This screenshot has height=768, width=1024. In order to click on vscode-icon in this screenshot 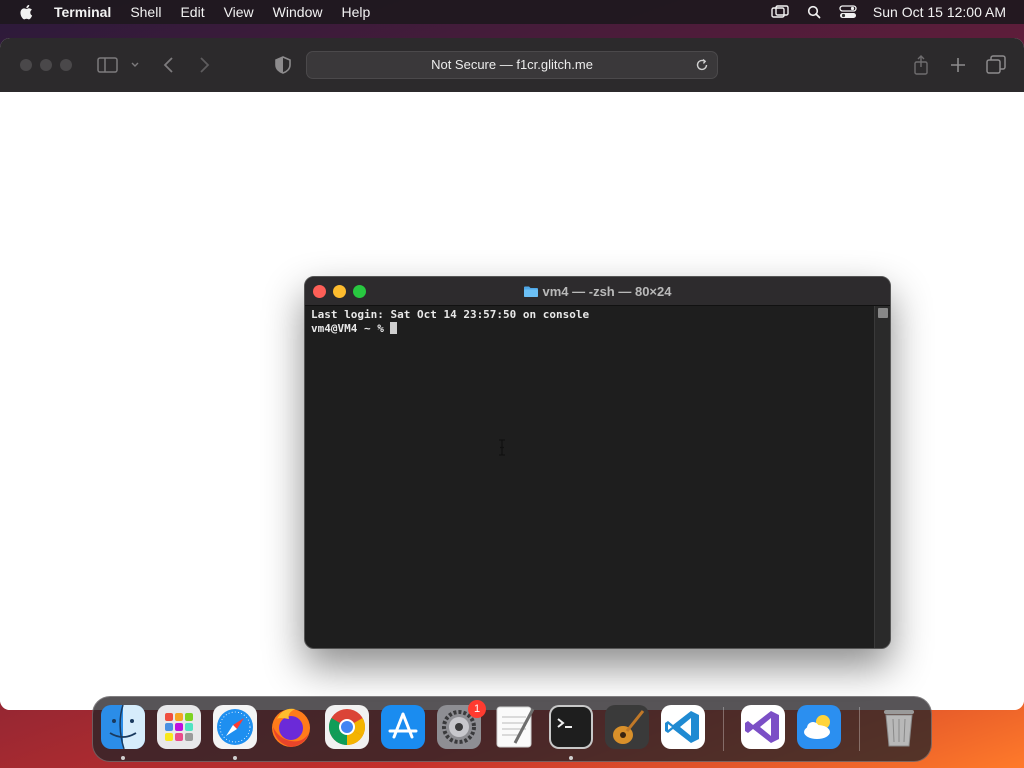, I will do `click(683, 727)`.